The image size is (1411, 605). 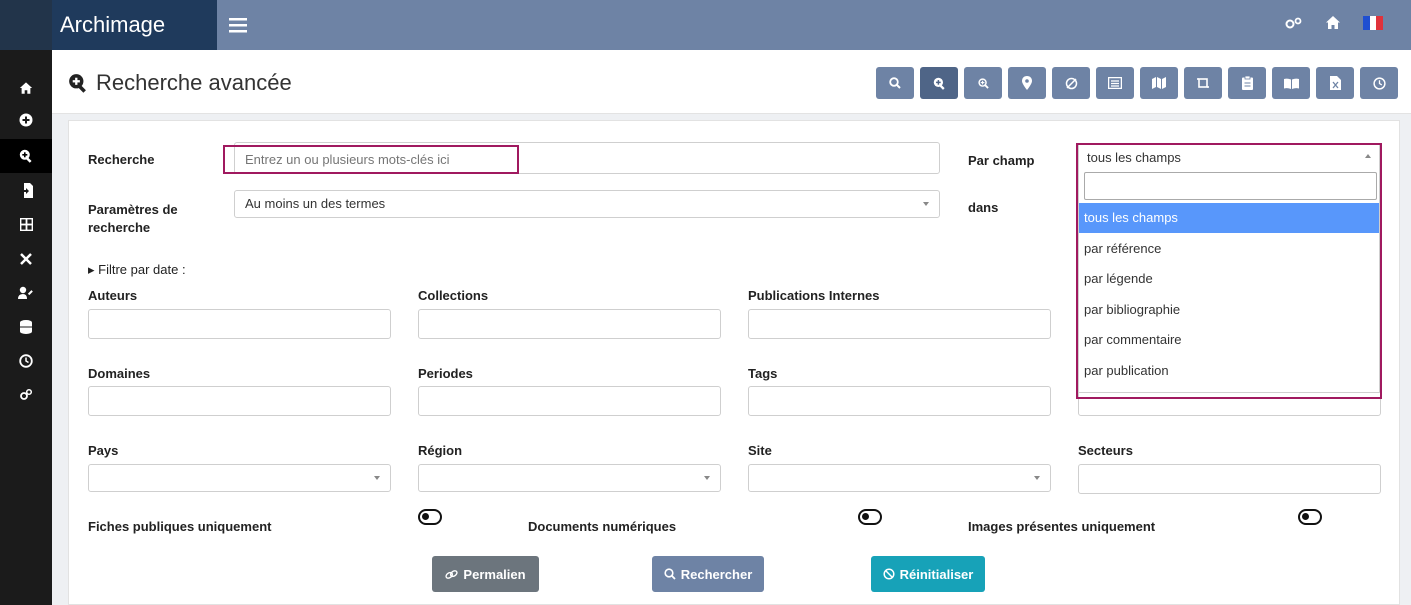 I want to click on brand-logo: Archimage, so click(x=134, y=25).